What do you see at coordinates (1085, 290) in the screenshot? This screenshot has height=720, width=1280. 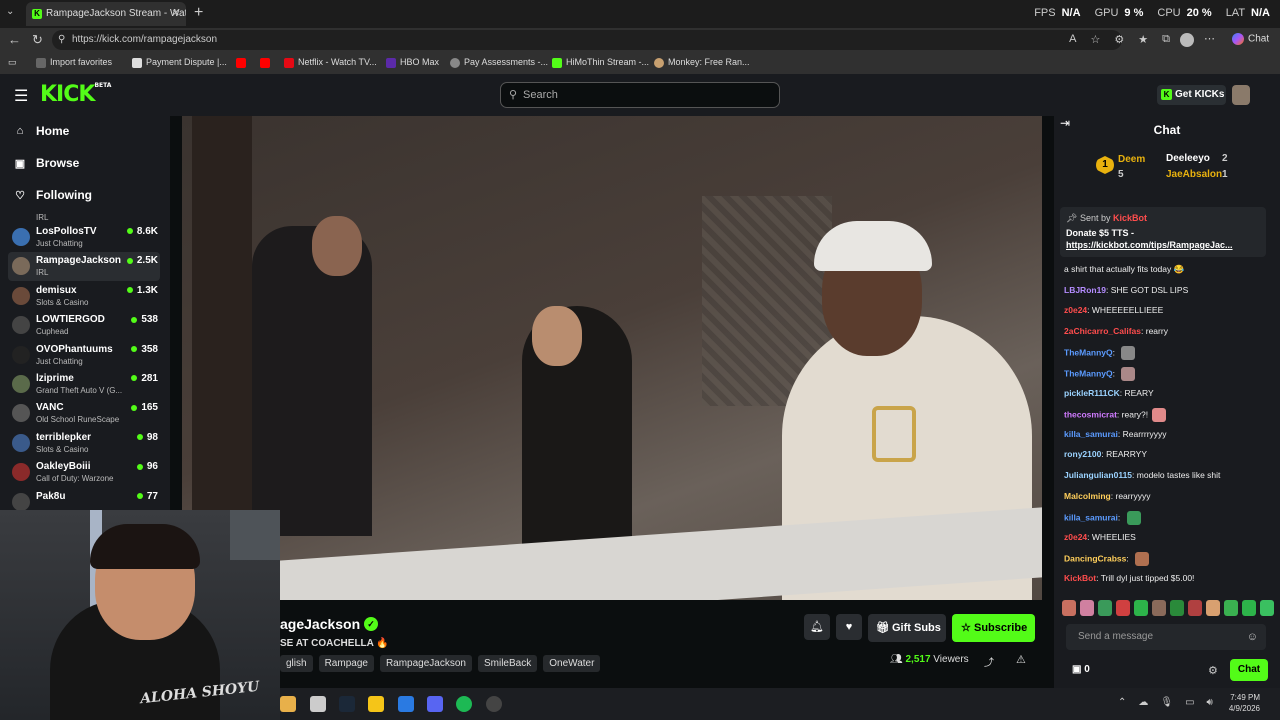 I see `chat-username: LBJRon19` at bounding box center [1085, 290].